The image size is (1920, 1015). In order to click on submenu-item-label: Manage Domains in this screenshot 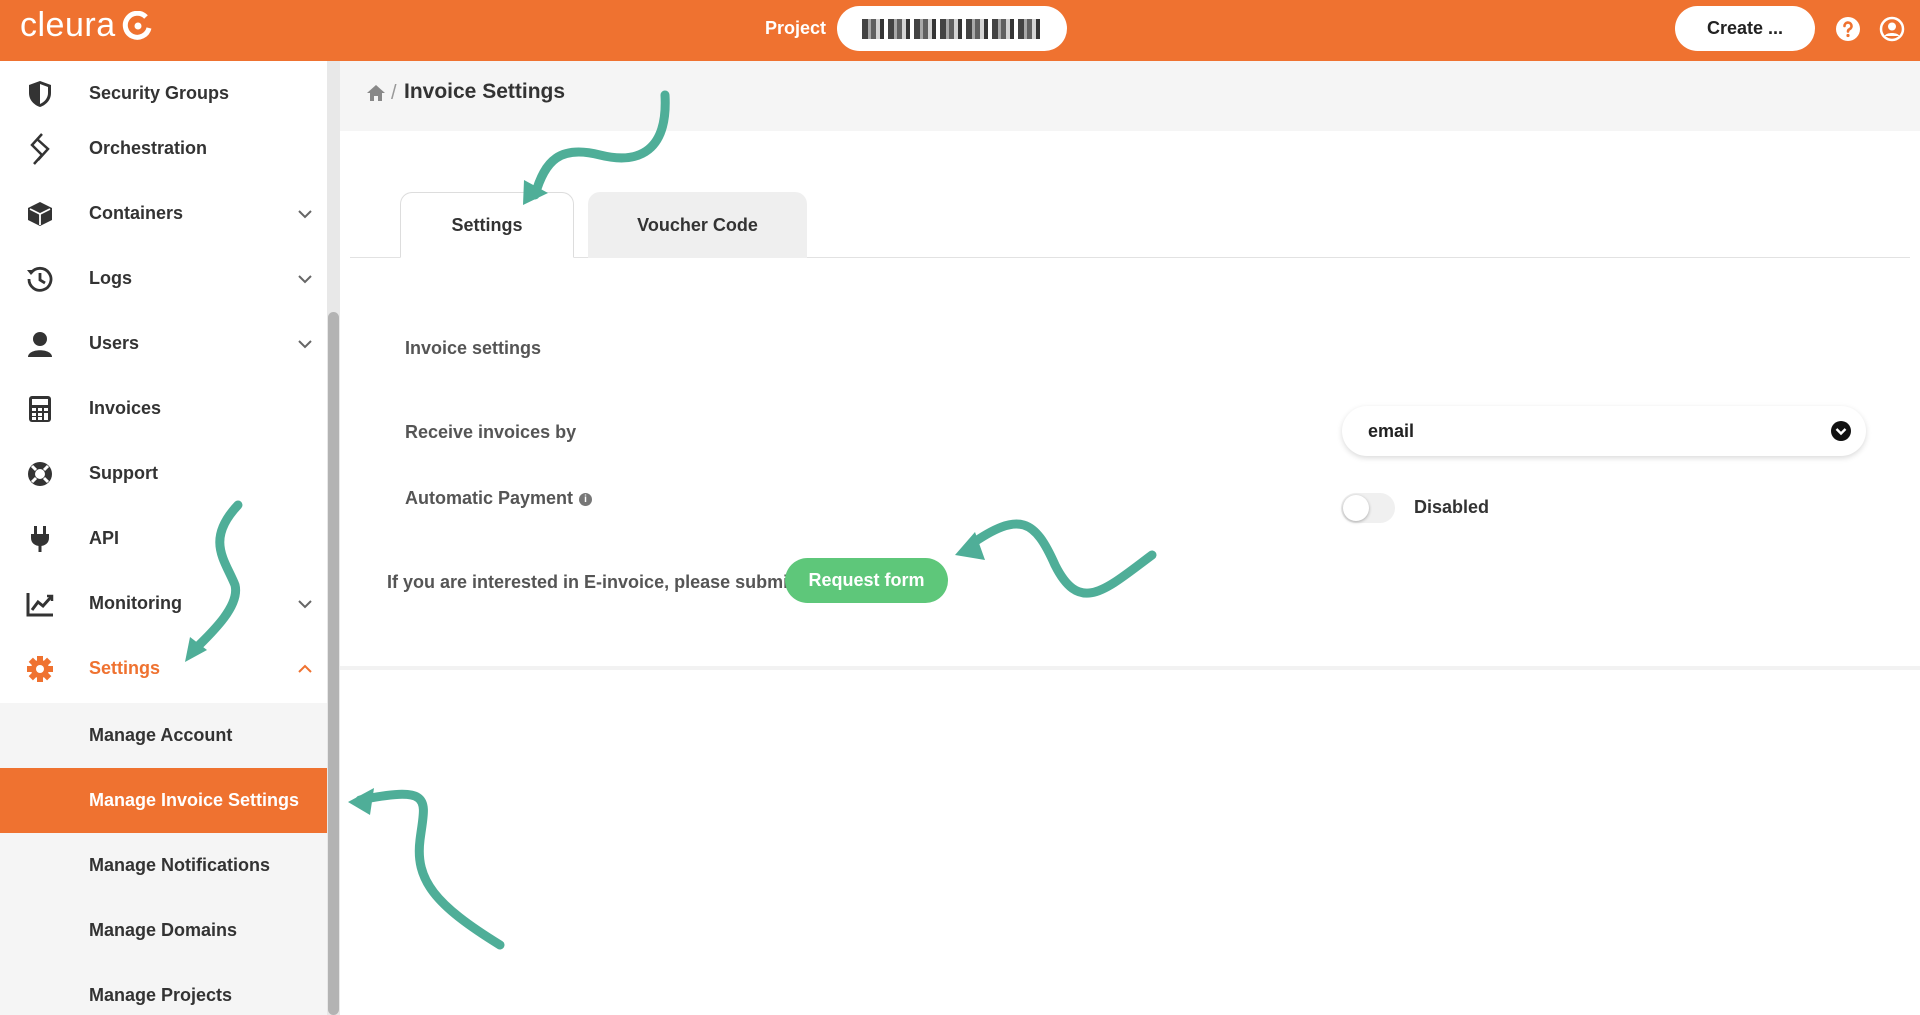, I will do `click(163, 930)`.